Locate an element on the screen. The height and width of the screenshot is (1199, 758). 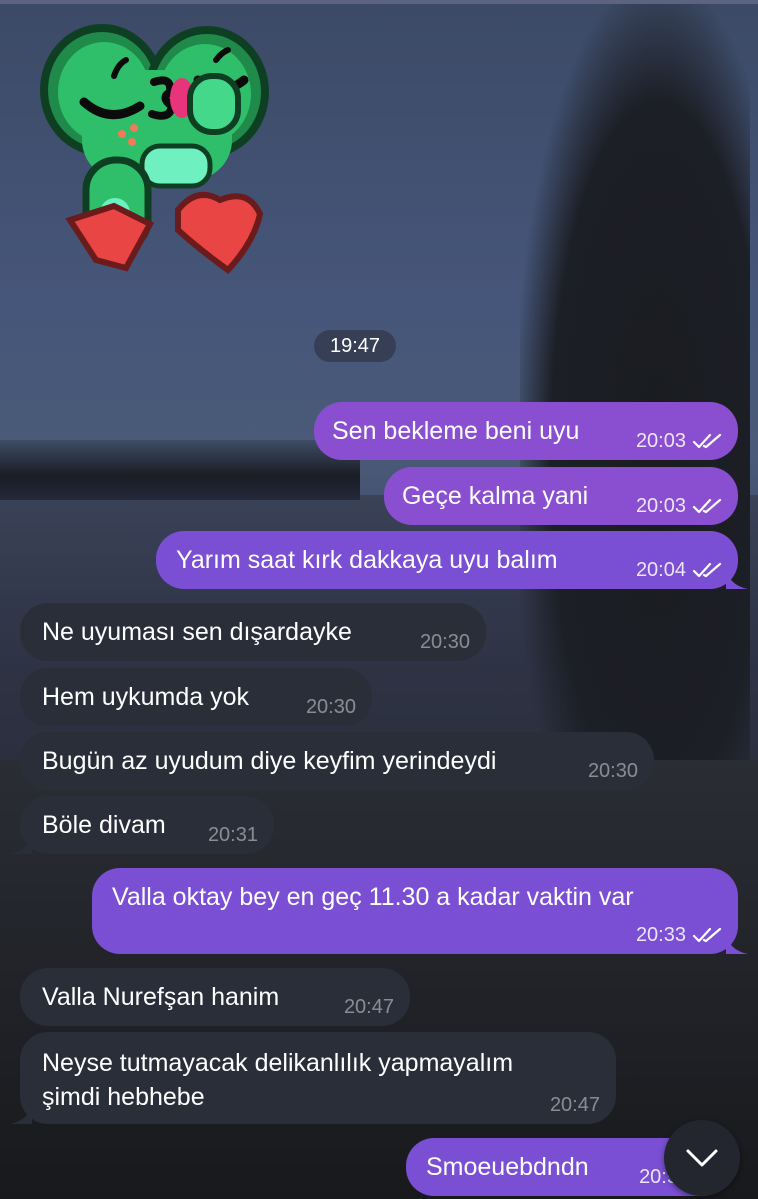
message-time: 20:33 is located at coordinates (660, 935).